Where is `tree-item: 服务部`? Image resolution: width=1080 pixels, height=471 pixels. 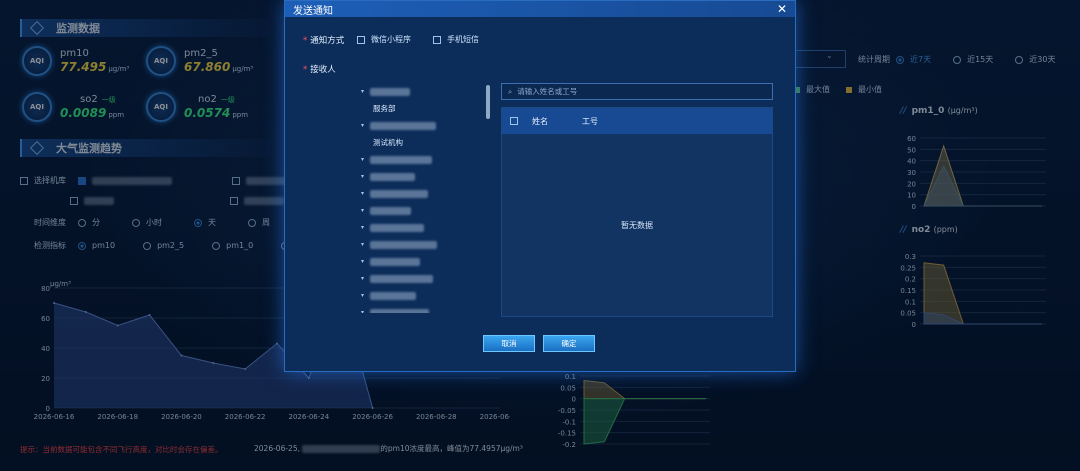 tree-item: 服务部 is located at coordinates (425, 108).